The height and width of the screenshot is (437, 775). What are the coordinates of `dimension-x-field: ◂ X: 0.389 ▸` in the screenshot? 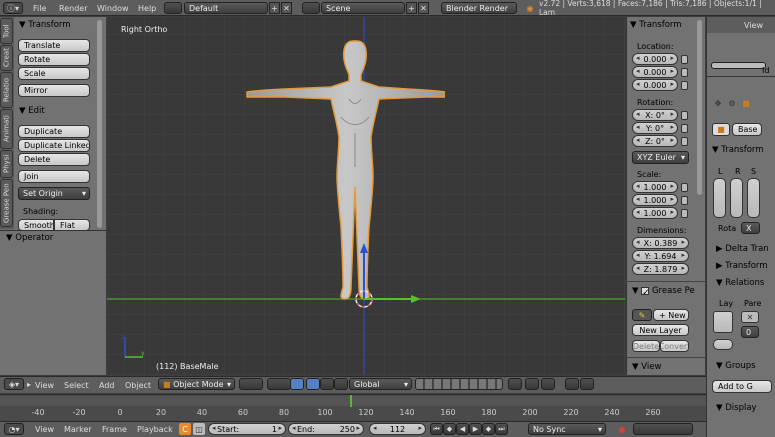 It's located at (660, 243).